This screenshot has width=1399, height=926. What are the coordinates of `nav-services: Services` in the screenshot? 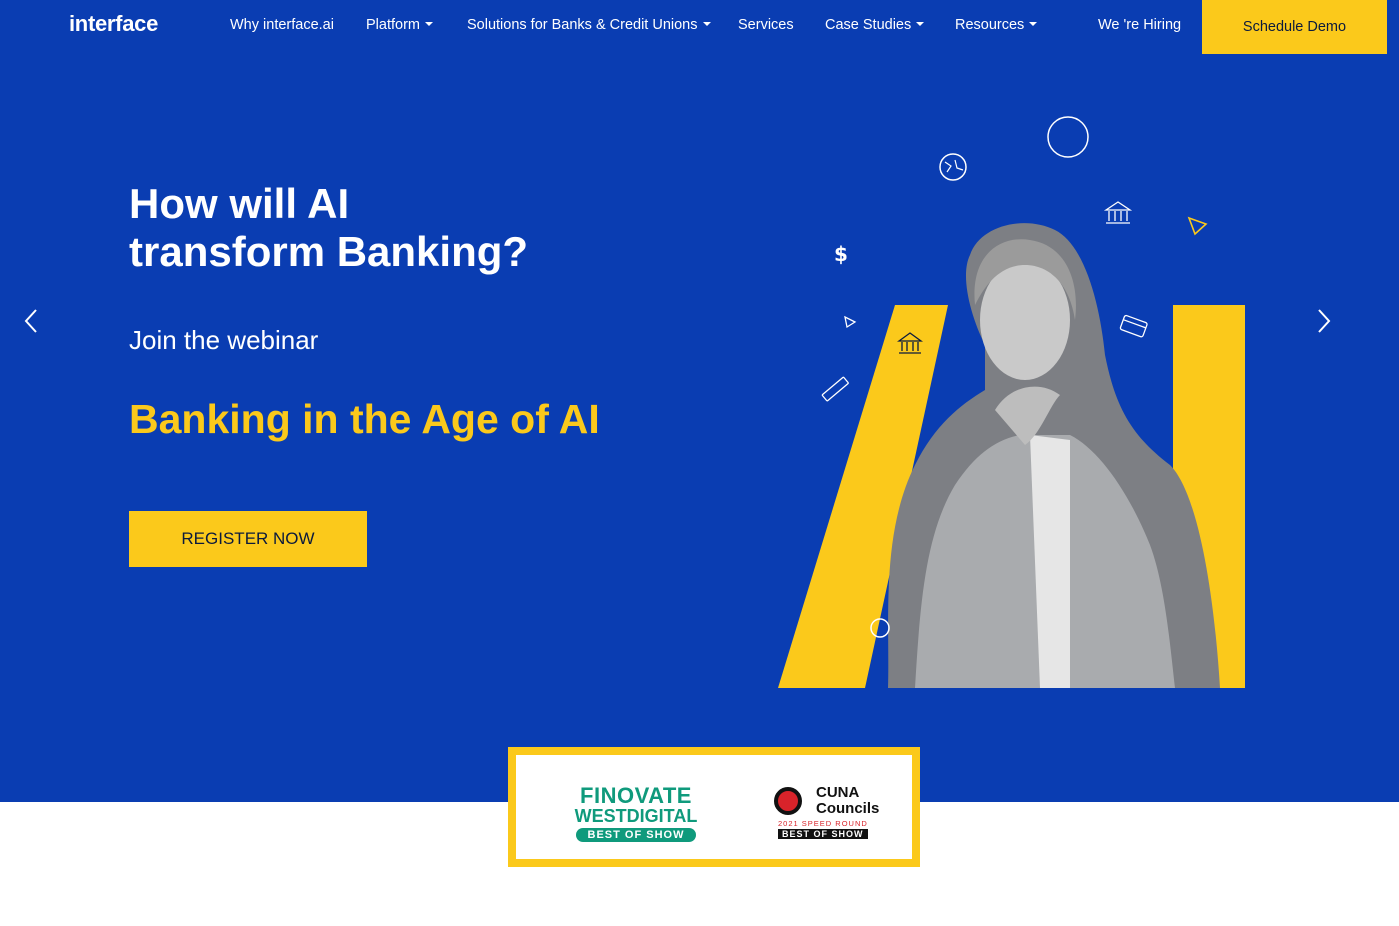 It's located at (766, 25).